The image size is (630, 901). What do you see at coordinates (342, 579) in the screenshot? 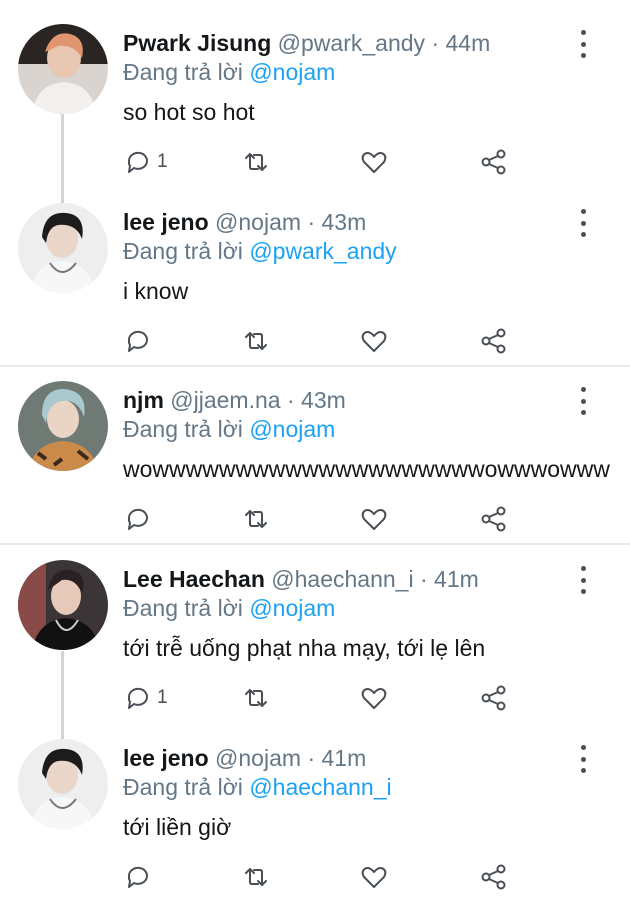
I see `user-handle: @haechann_i` at bounding box center [342, 579].